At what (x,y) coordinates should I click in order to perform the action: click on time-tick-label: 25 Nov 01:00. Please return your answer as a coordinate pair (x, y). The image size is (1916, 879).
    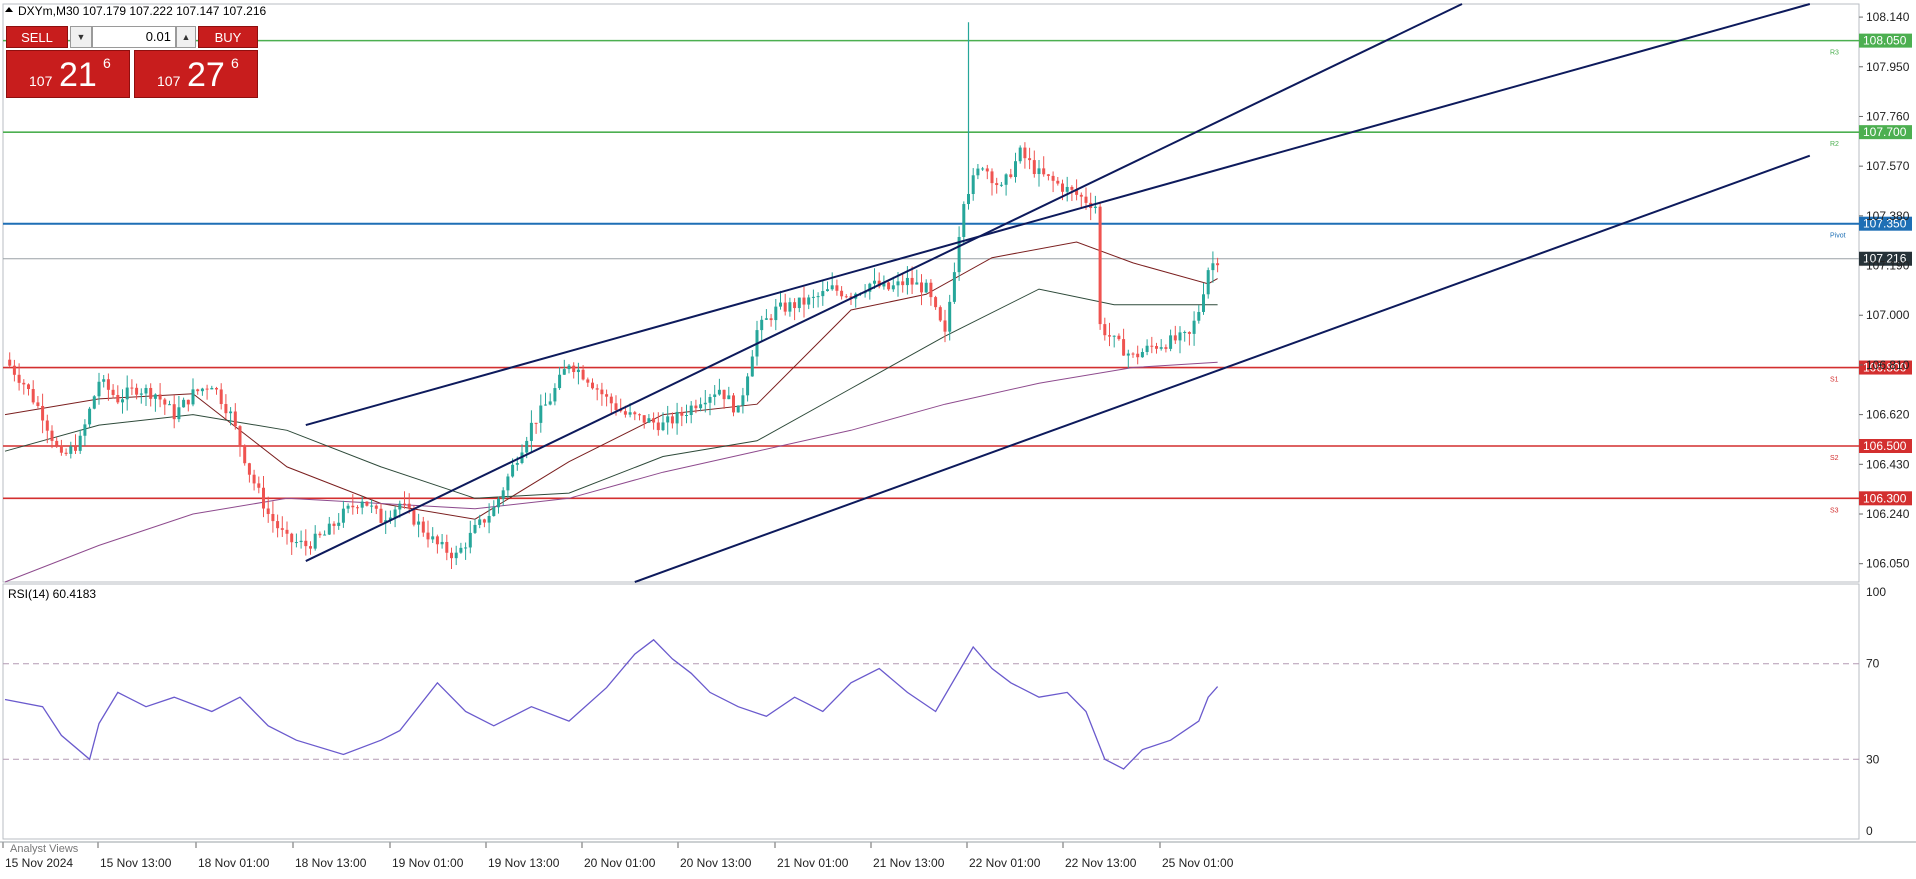
    Looking at the image, I should click on (1198, 863).